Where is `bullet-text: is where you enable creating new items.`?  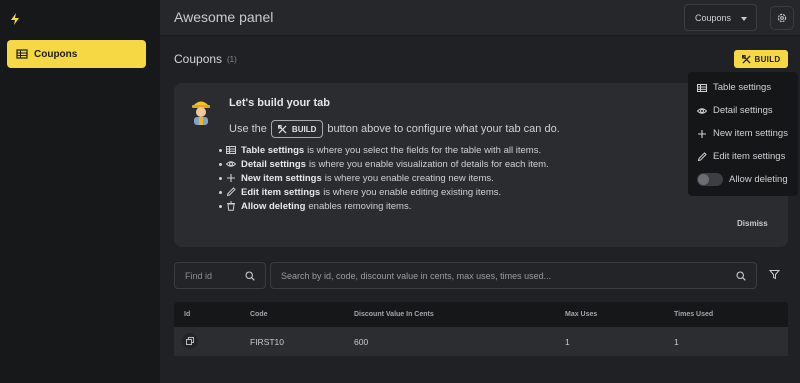 bullet-text: is where you enable creating new items. is located at coordinates (409, 178).